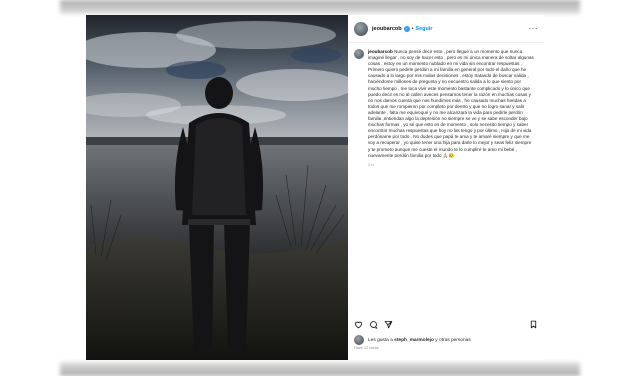 The height and width of the screenshot is (376, 640). Describe the element at coordinates (358, 324) in the screenshot. I see `heart-icon` at that location.